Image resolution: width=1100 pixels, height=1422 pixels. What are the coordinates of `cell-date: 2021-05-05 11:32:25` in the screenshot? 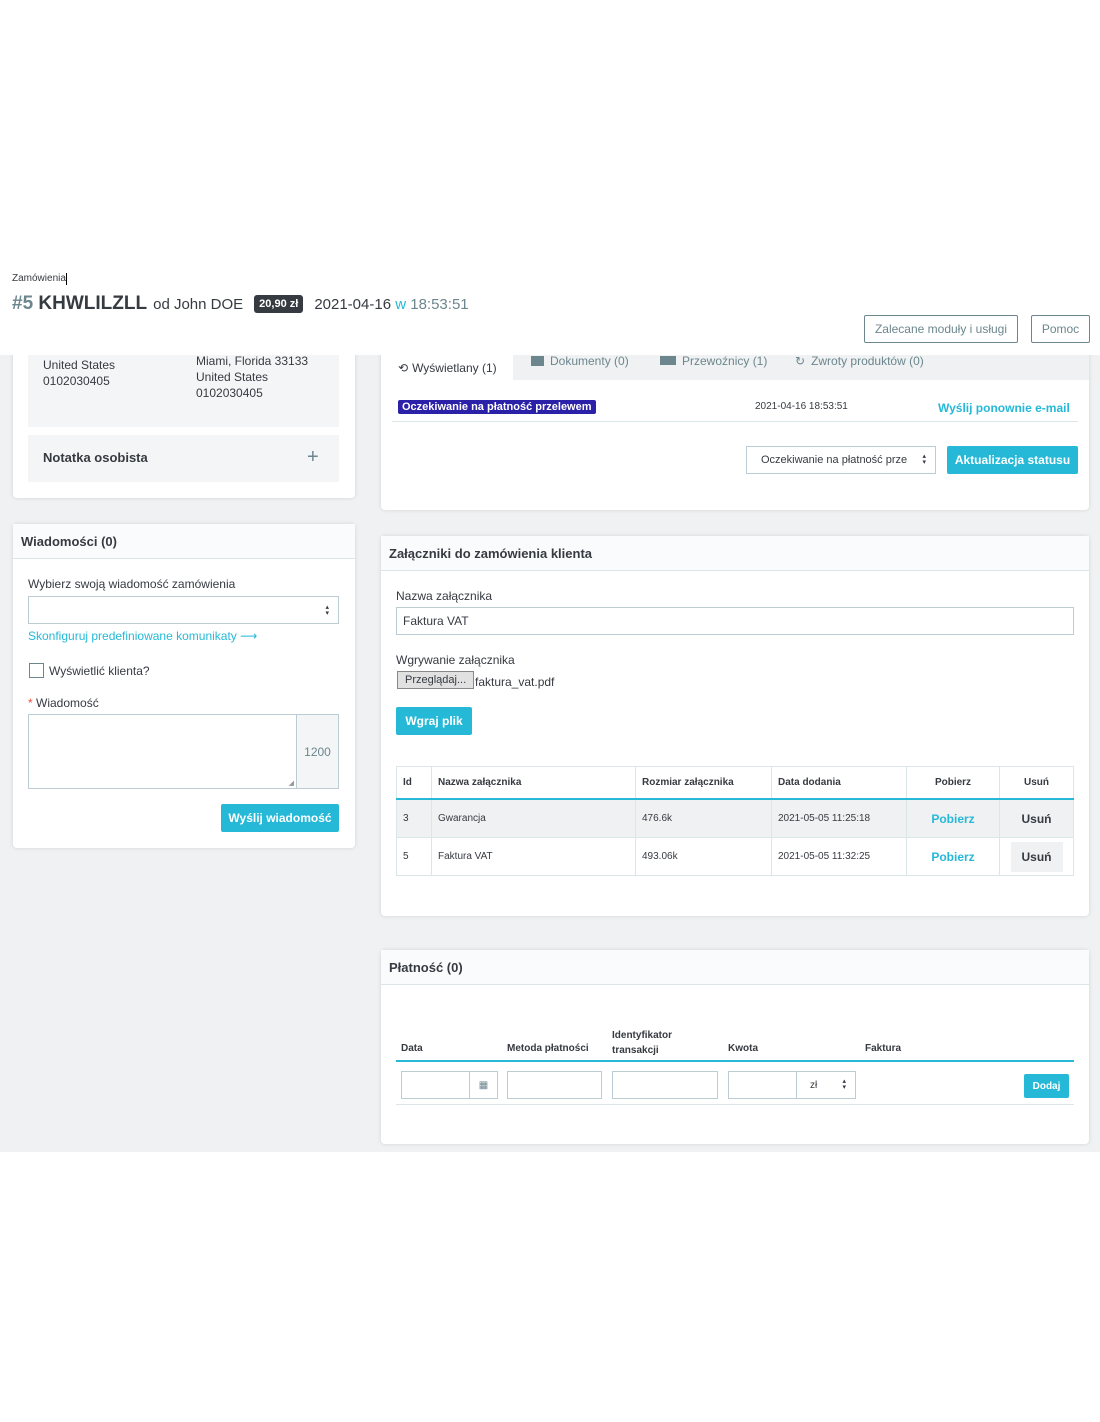 It's located at (839, 856).